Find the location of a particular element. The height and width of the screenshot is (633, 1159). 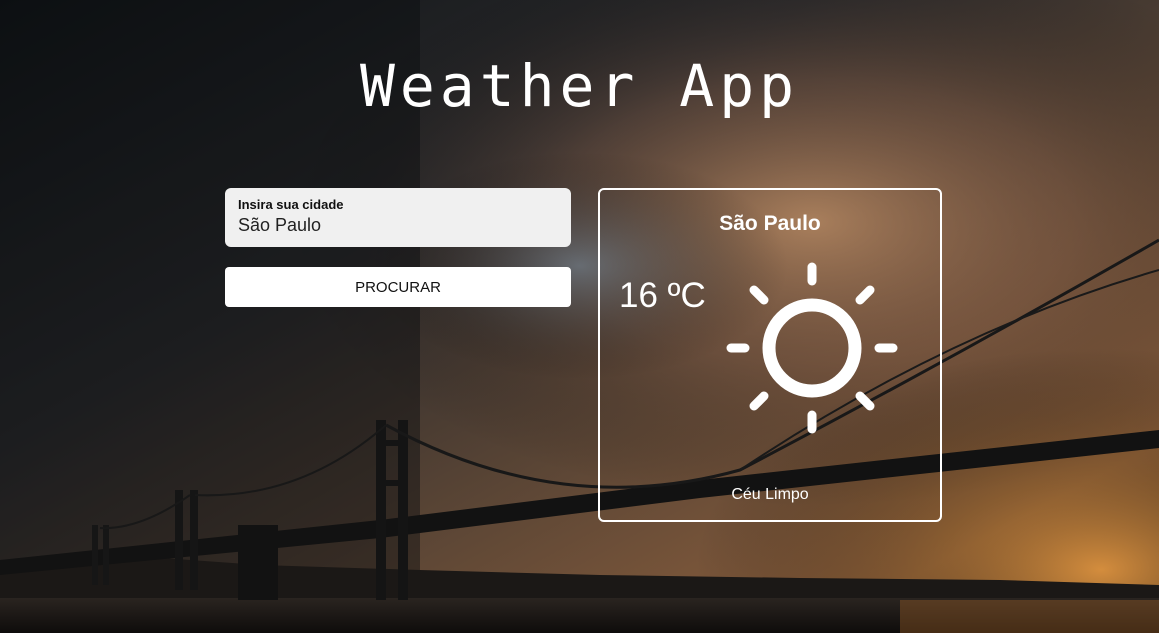

sun-icon is located at coordinates (812, 348).